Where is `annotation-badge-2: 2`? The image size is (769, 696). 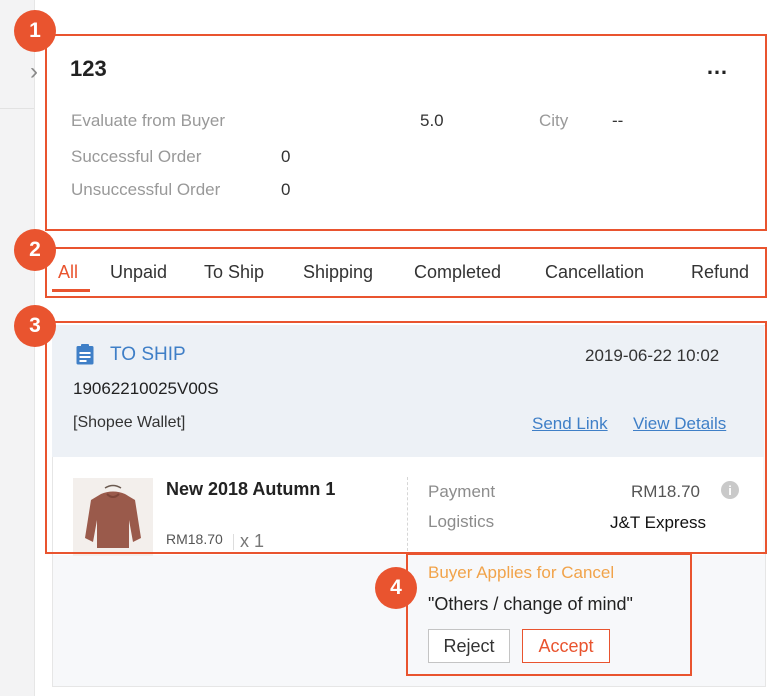
annotation-badge-2: 2 is located at coordinates (35, 250).